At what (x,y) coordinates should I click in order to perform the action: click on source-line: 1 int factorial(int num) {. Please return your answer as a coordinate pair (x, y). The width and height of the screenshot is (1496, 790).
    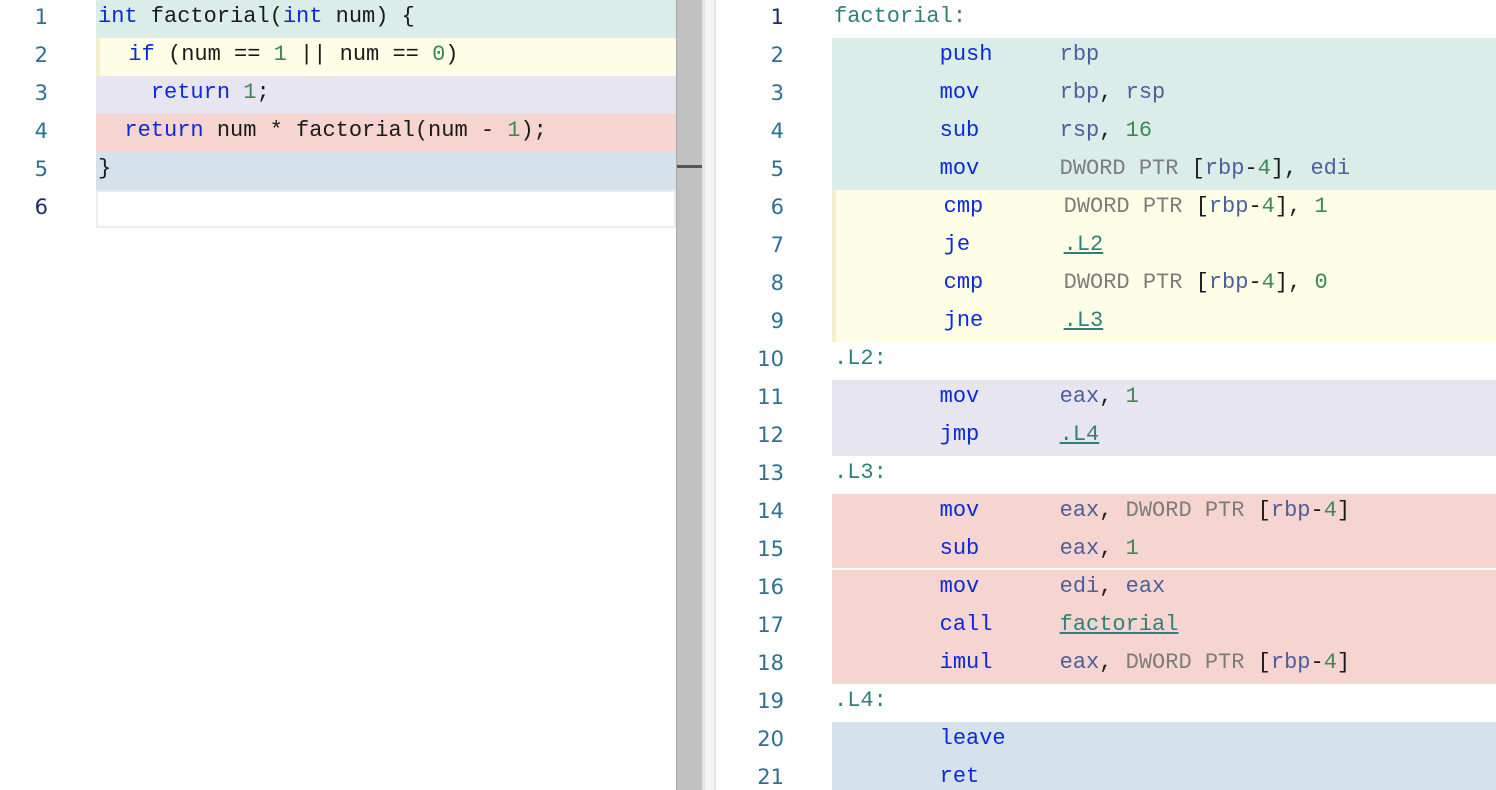
    Looking at the image, I should click on (338, 19).